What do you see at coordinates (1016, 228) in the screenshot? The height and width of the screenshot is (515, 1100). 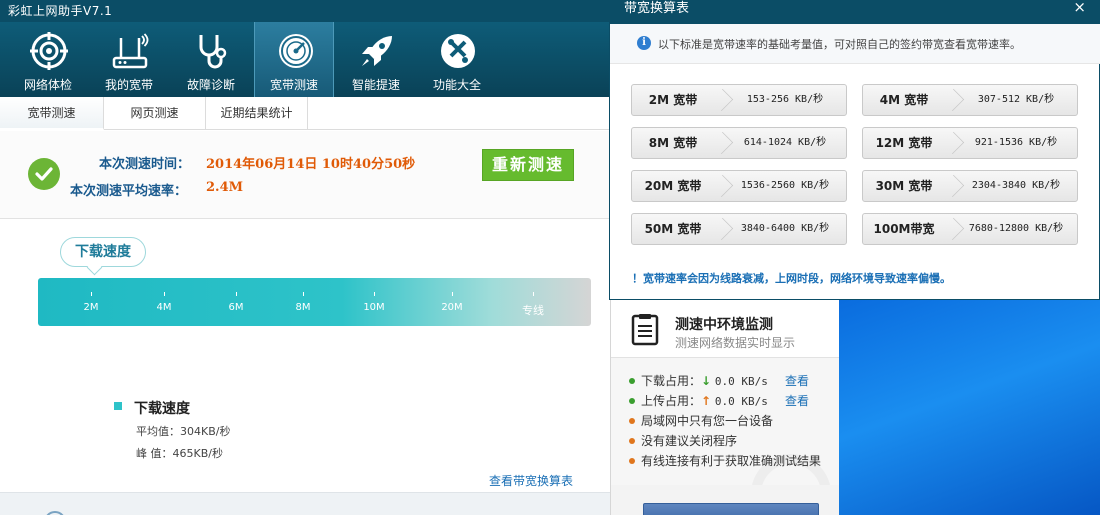 I see `bandwidth-rate: 7680-12800 KB/秒` at bounding box center [1016, 228].